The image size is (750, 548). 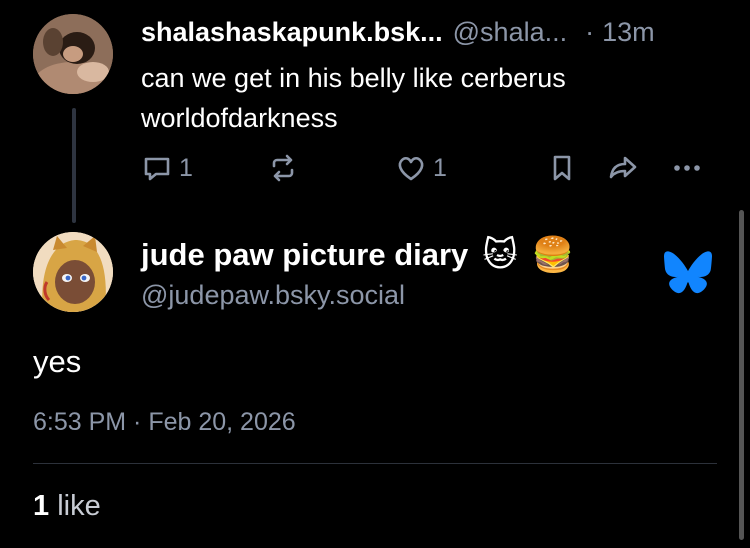 I want to click on main-post-text: yes, so click(x=57, y=361).